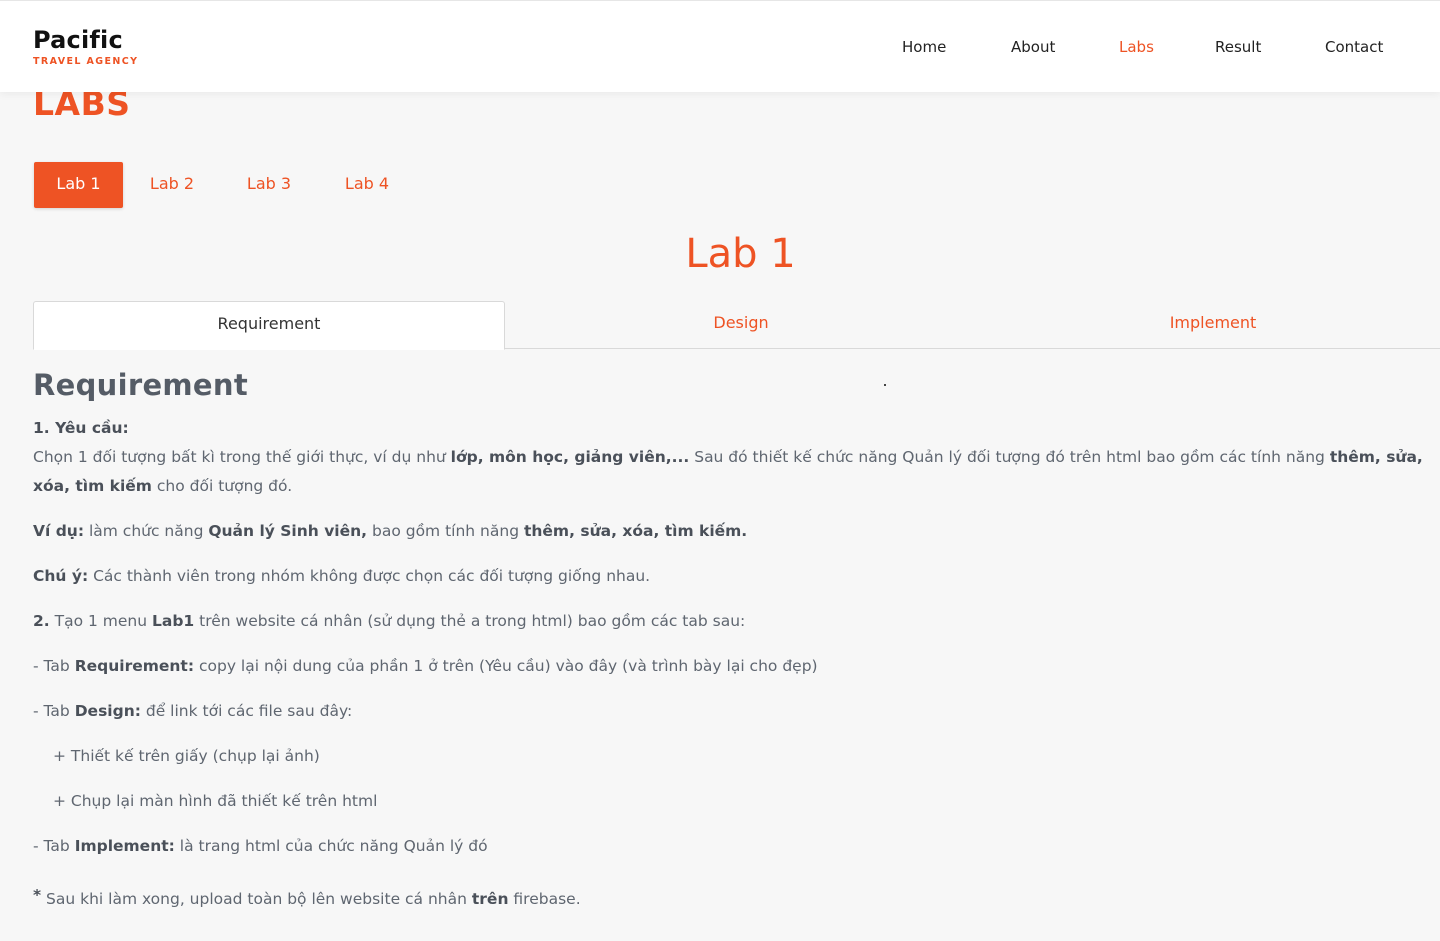 The width and height of the screenshot is (1440, 941). Describe the element at coordinates (78, 185) in the screenshot. I see `lab-tab-1: Lab 1` at that location.